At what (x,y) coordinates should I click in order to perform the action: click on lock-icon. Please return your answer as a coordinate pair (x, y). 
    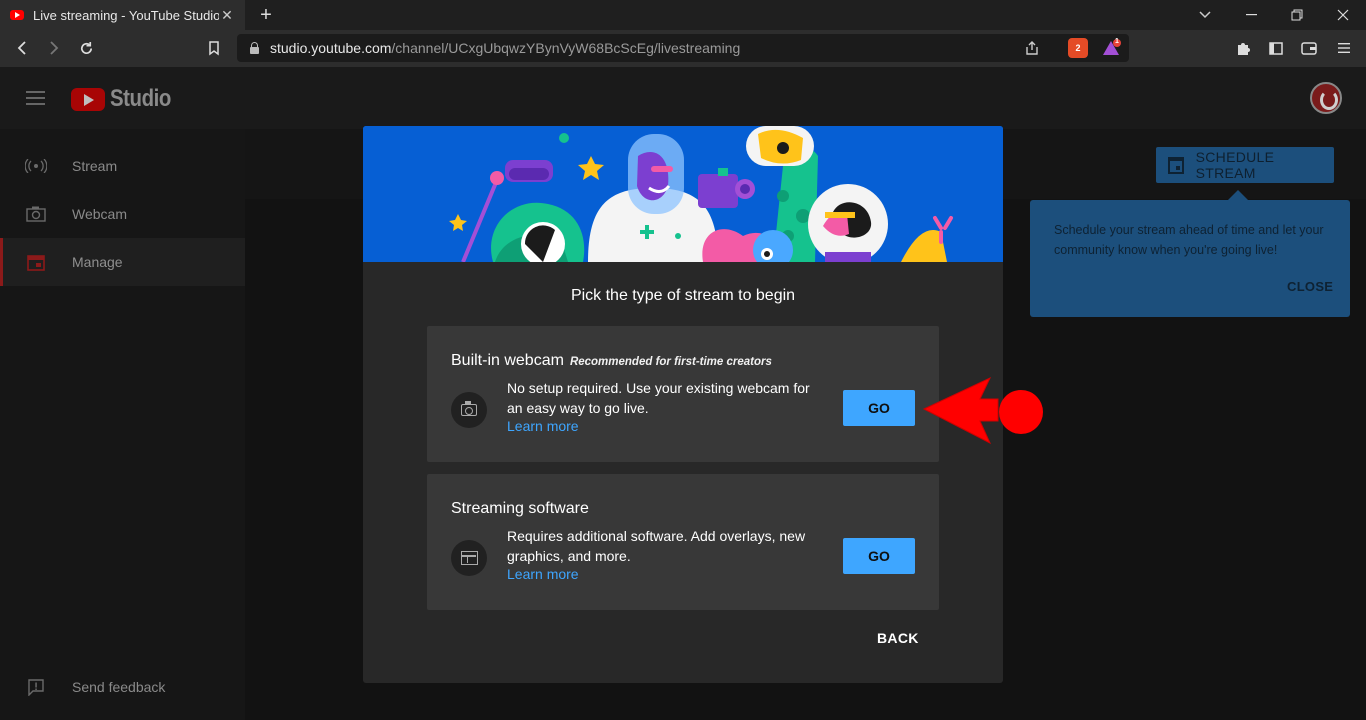
    Looking at the image, I should click on (254, 48).